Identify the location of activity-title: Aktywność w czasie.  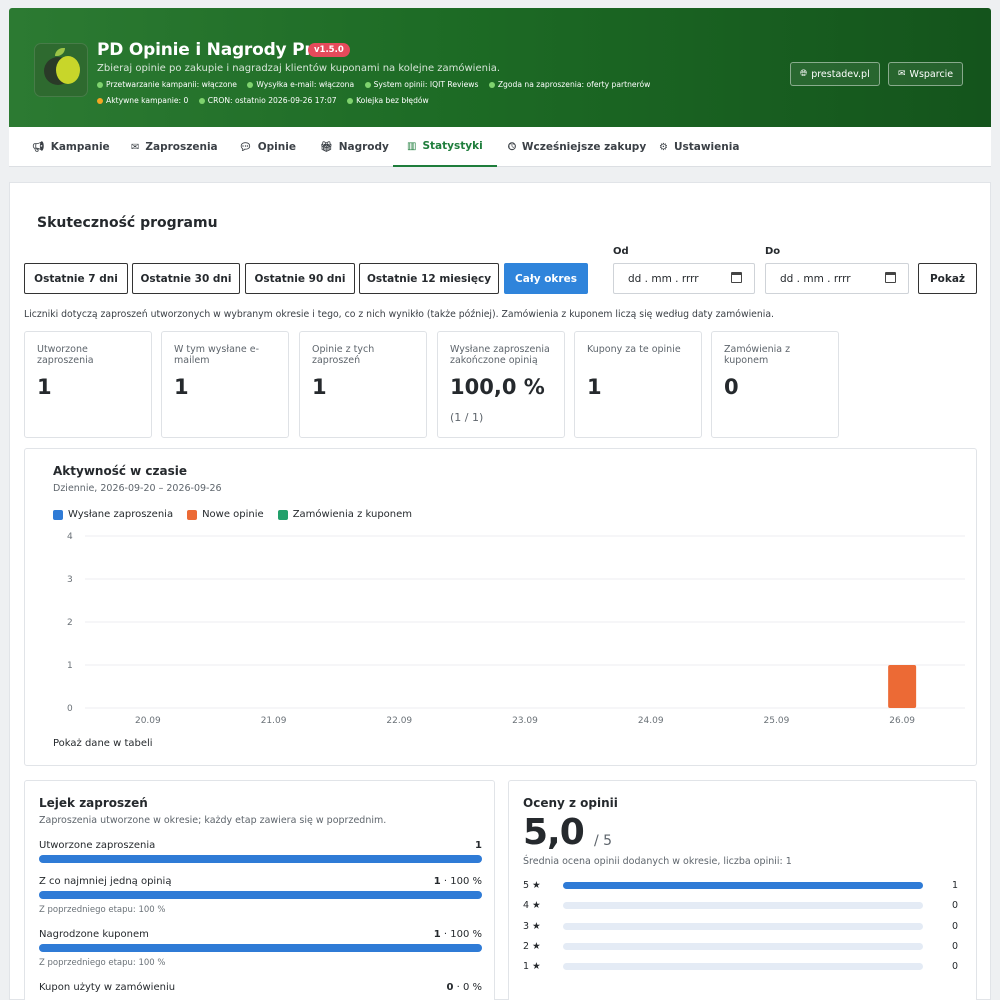
(120, 471).